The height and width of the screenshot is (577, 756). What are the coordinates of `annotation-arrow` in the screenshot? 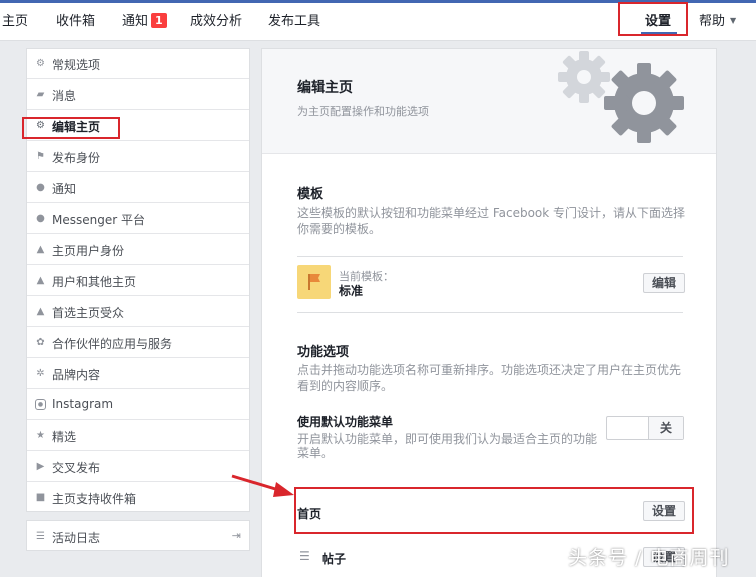 It's located at (262, 485).